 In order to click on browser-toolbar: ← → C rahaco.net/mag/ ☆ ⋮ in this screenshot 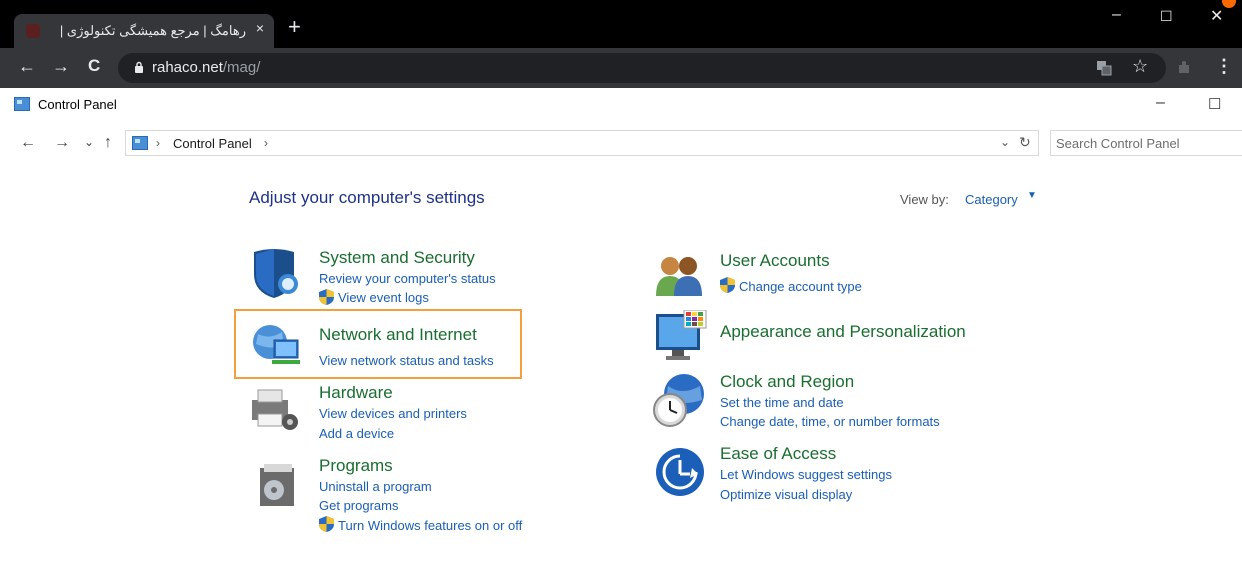, I will do `click(621, 68)`.